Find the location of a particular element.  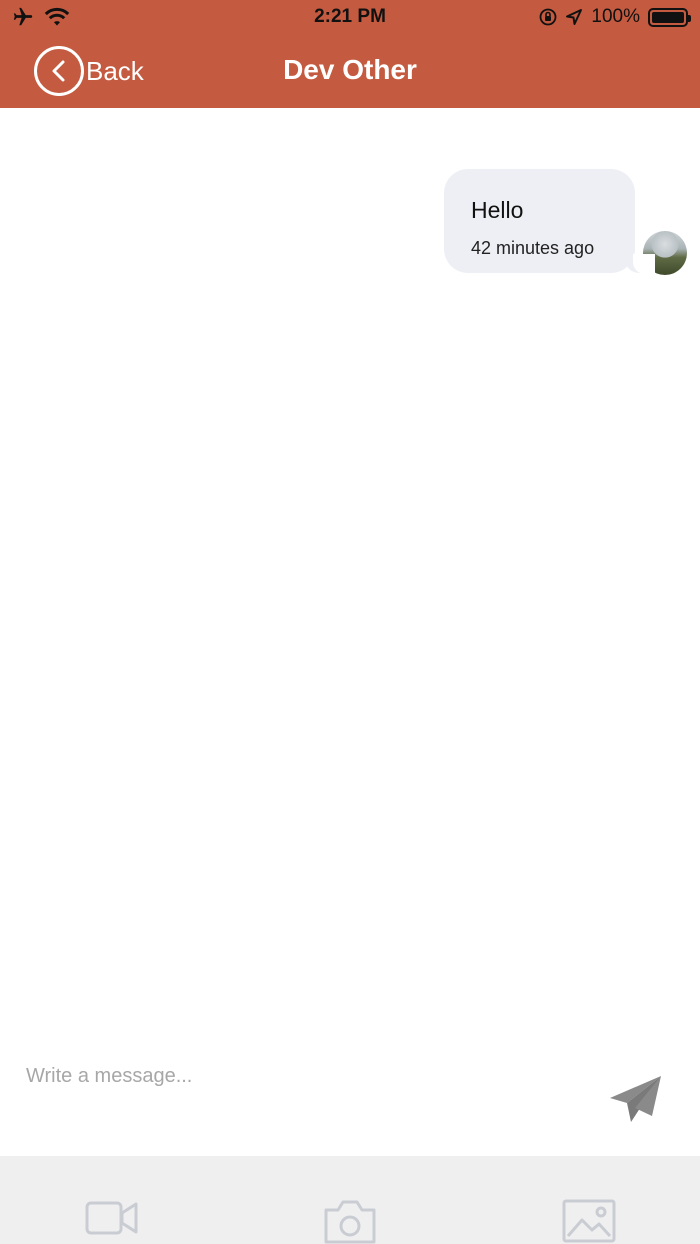

image-button is located at coordinates (589, 1221).